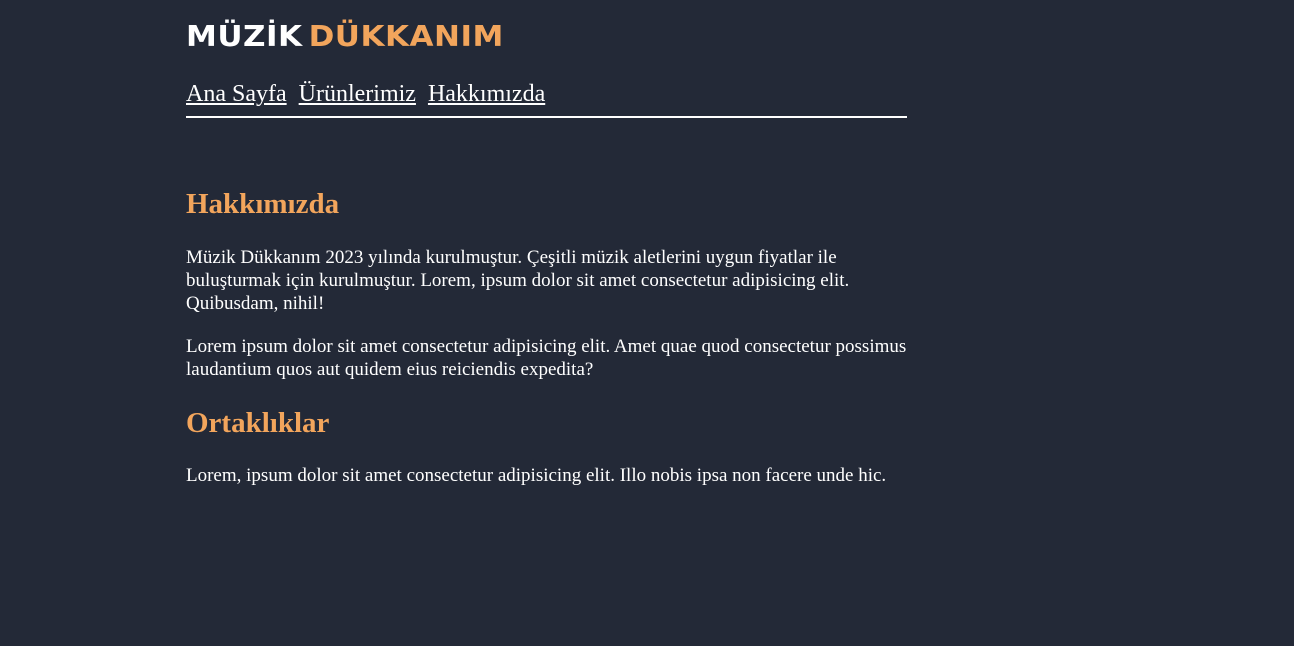 Image resolution: width=1294 pixels, height=646 pixels. Describe the element at coordinates (263, 204) in the screenshot. I see `about-heading: Hakkımızda` at that location.